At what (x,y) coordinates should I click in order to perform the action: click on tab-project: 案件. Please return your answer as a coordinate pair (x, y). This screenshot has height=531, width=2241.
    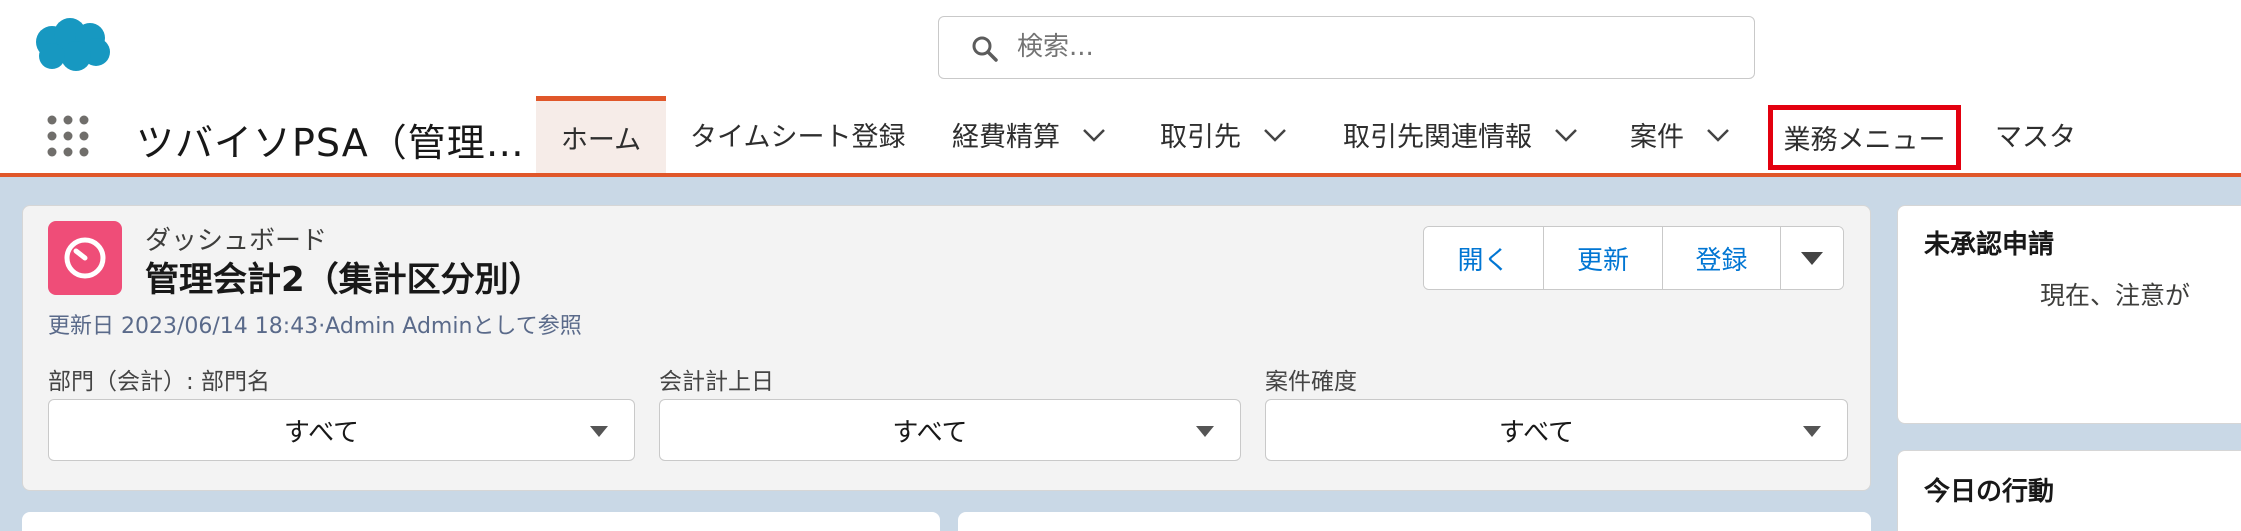
    Looking at the image, I should click on (1680, 134).